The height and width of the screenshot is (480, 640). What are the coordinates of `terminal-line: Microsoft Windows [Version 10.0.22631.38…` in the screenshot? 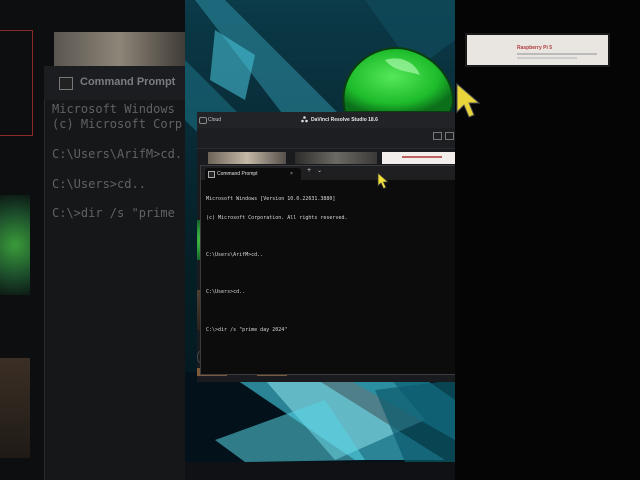 It's located at (271, 199).